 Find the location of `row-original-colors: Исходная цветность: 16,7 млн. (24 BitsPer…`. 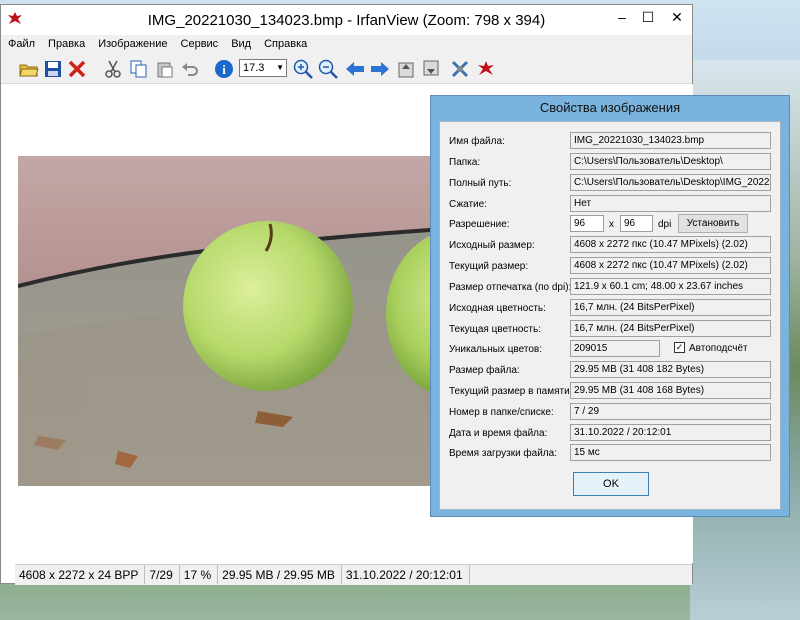

row-original-colors: Исходная цветность: 16,7 млн. (24 BitsPer… is located at coordinates (611, 308).